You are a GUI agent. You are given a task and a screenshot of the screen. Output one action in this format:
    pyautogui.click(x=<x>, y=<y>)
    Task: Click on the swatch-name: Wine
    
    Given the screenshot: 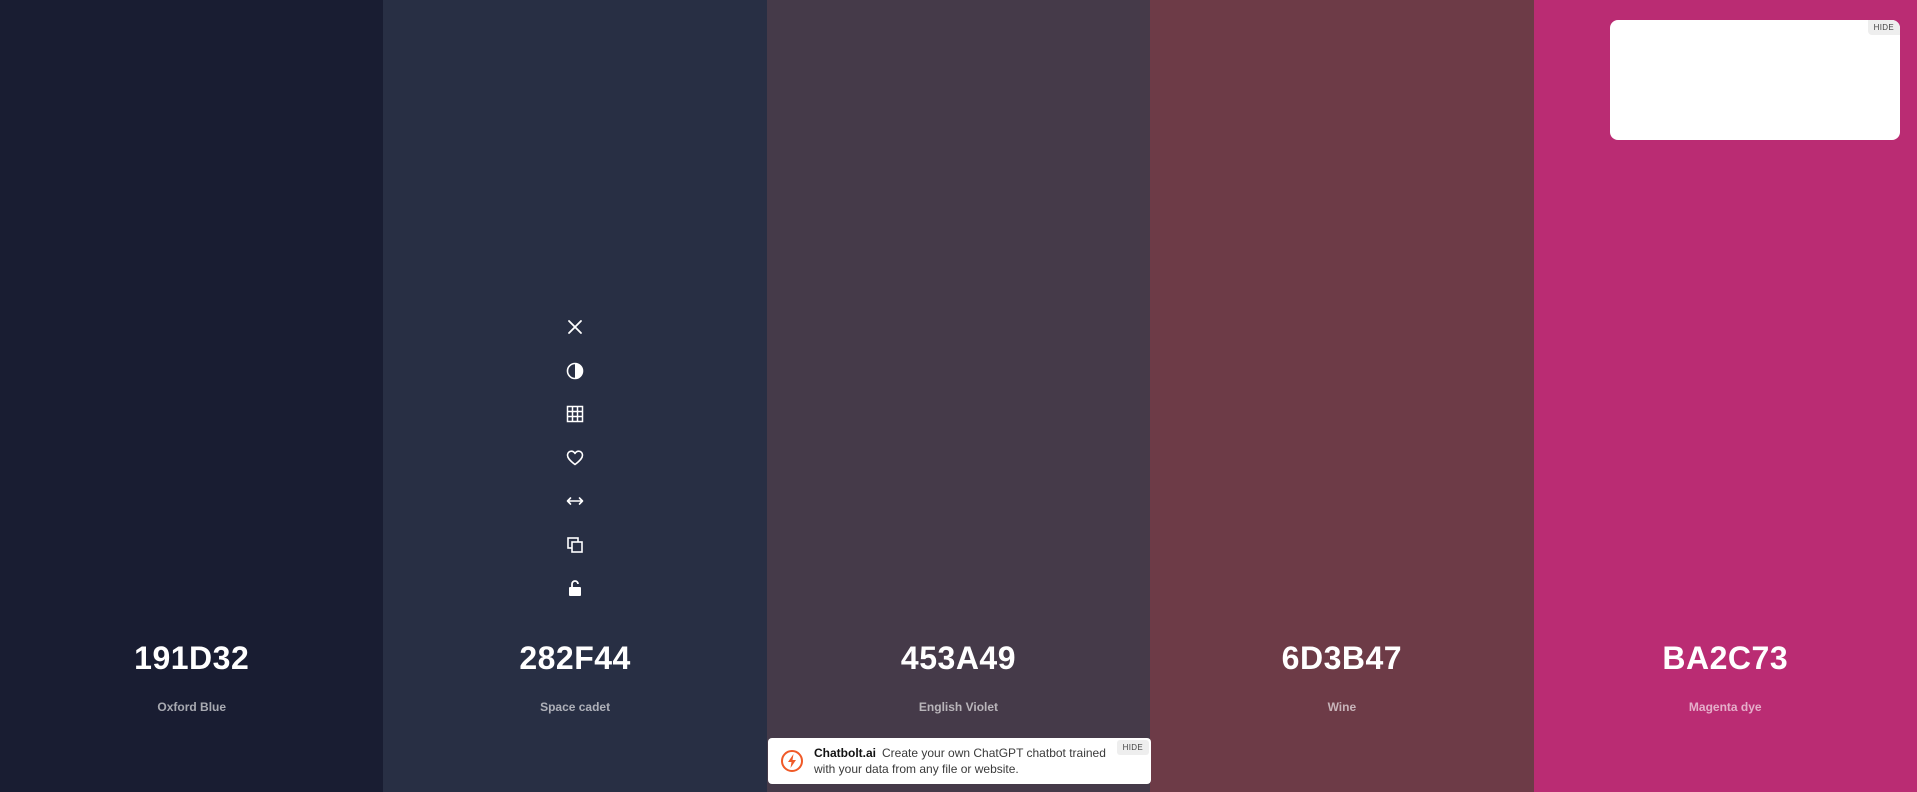 What is the action you would take?
    pyautogui.click(x=1342, y=707)
    